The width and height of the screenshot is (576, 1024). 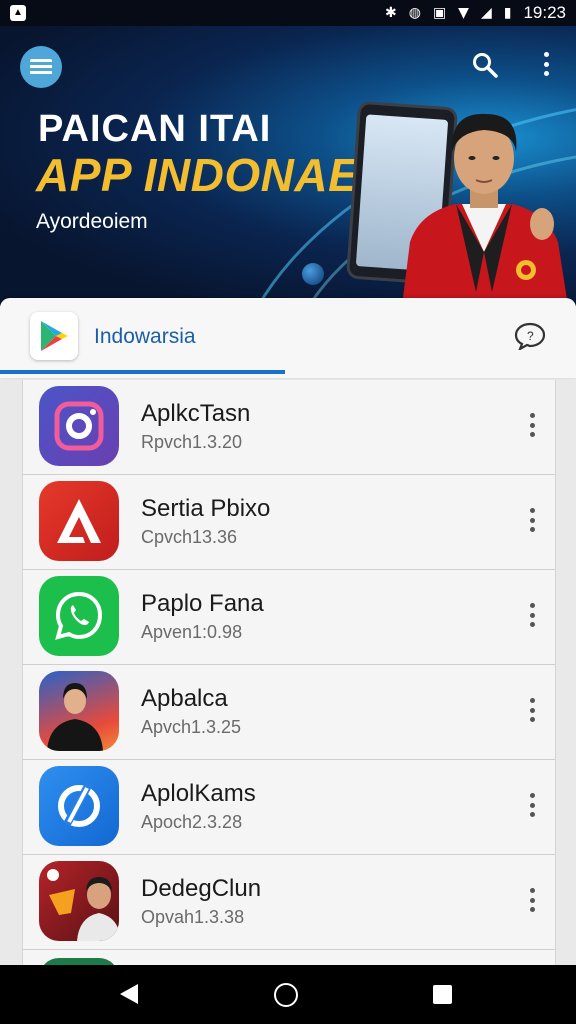 I want to click on list-item: Apbalca Apvch1.3.25, so click(x=289, y=712).